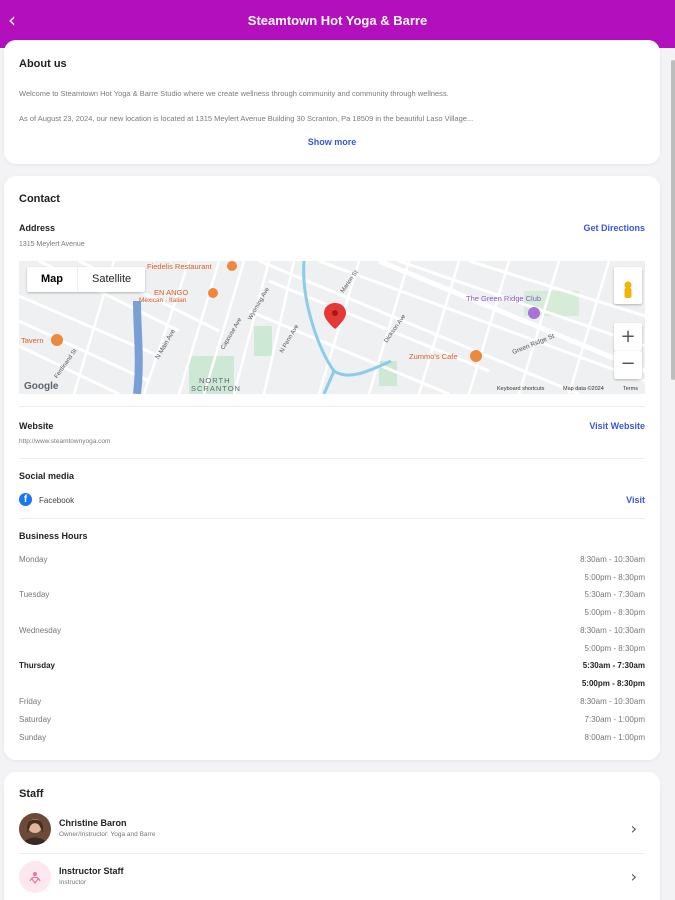 The image size is (675, 900). I want to click on hours-day: Saturday, so click(35, 719).